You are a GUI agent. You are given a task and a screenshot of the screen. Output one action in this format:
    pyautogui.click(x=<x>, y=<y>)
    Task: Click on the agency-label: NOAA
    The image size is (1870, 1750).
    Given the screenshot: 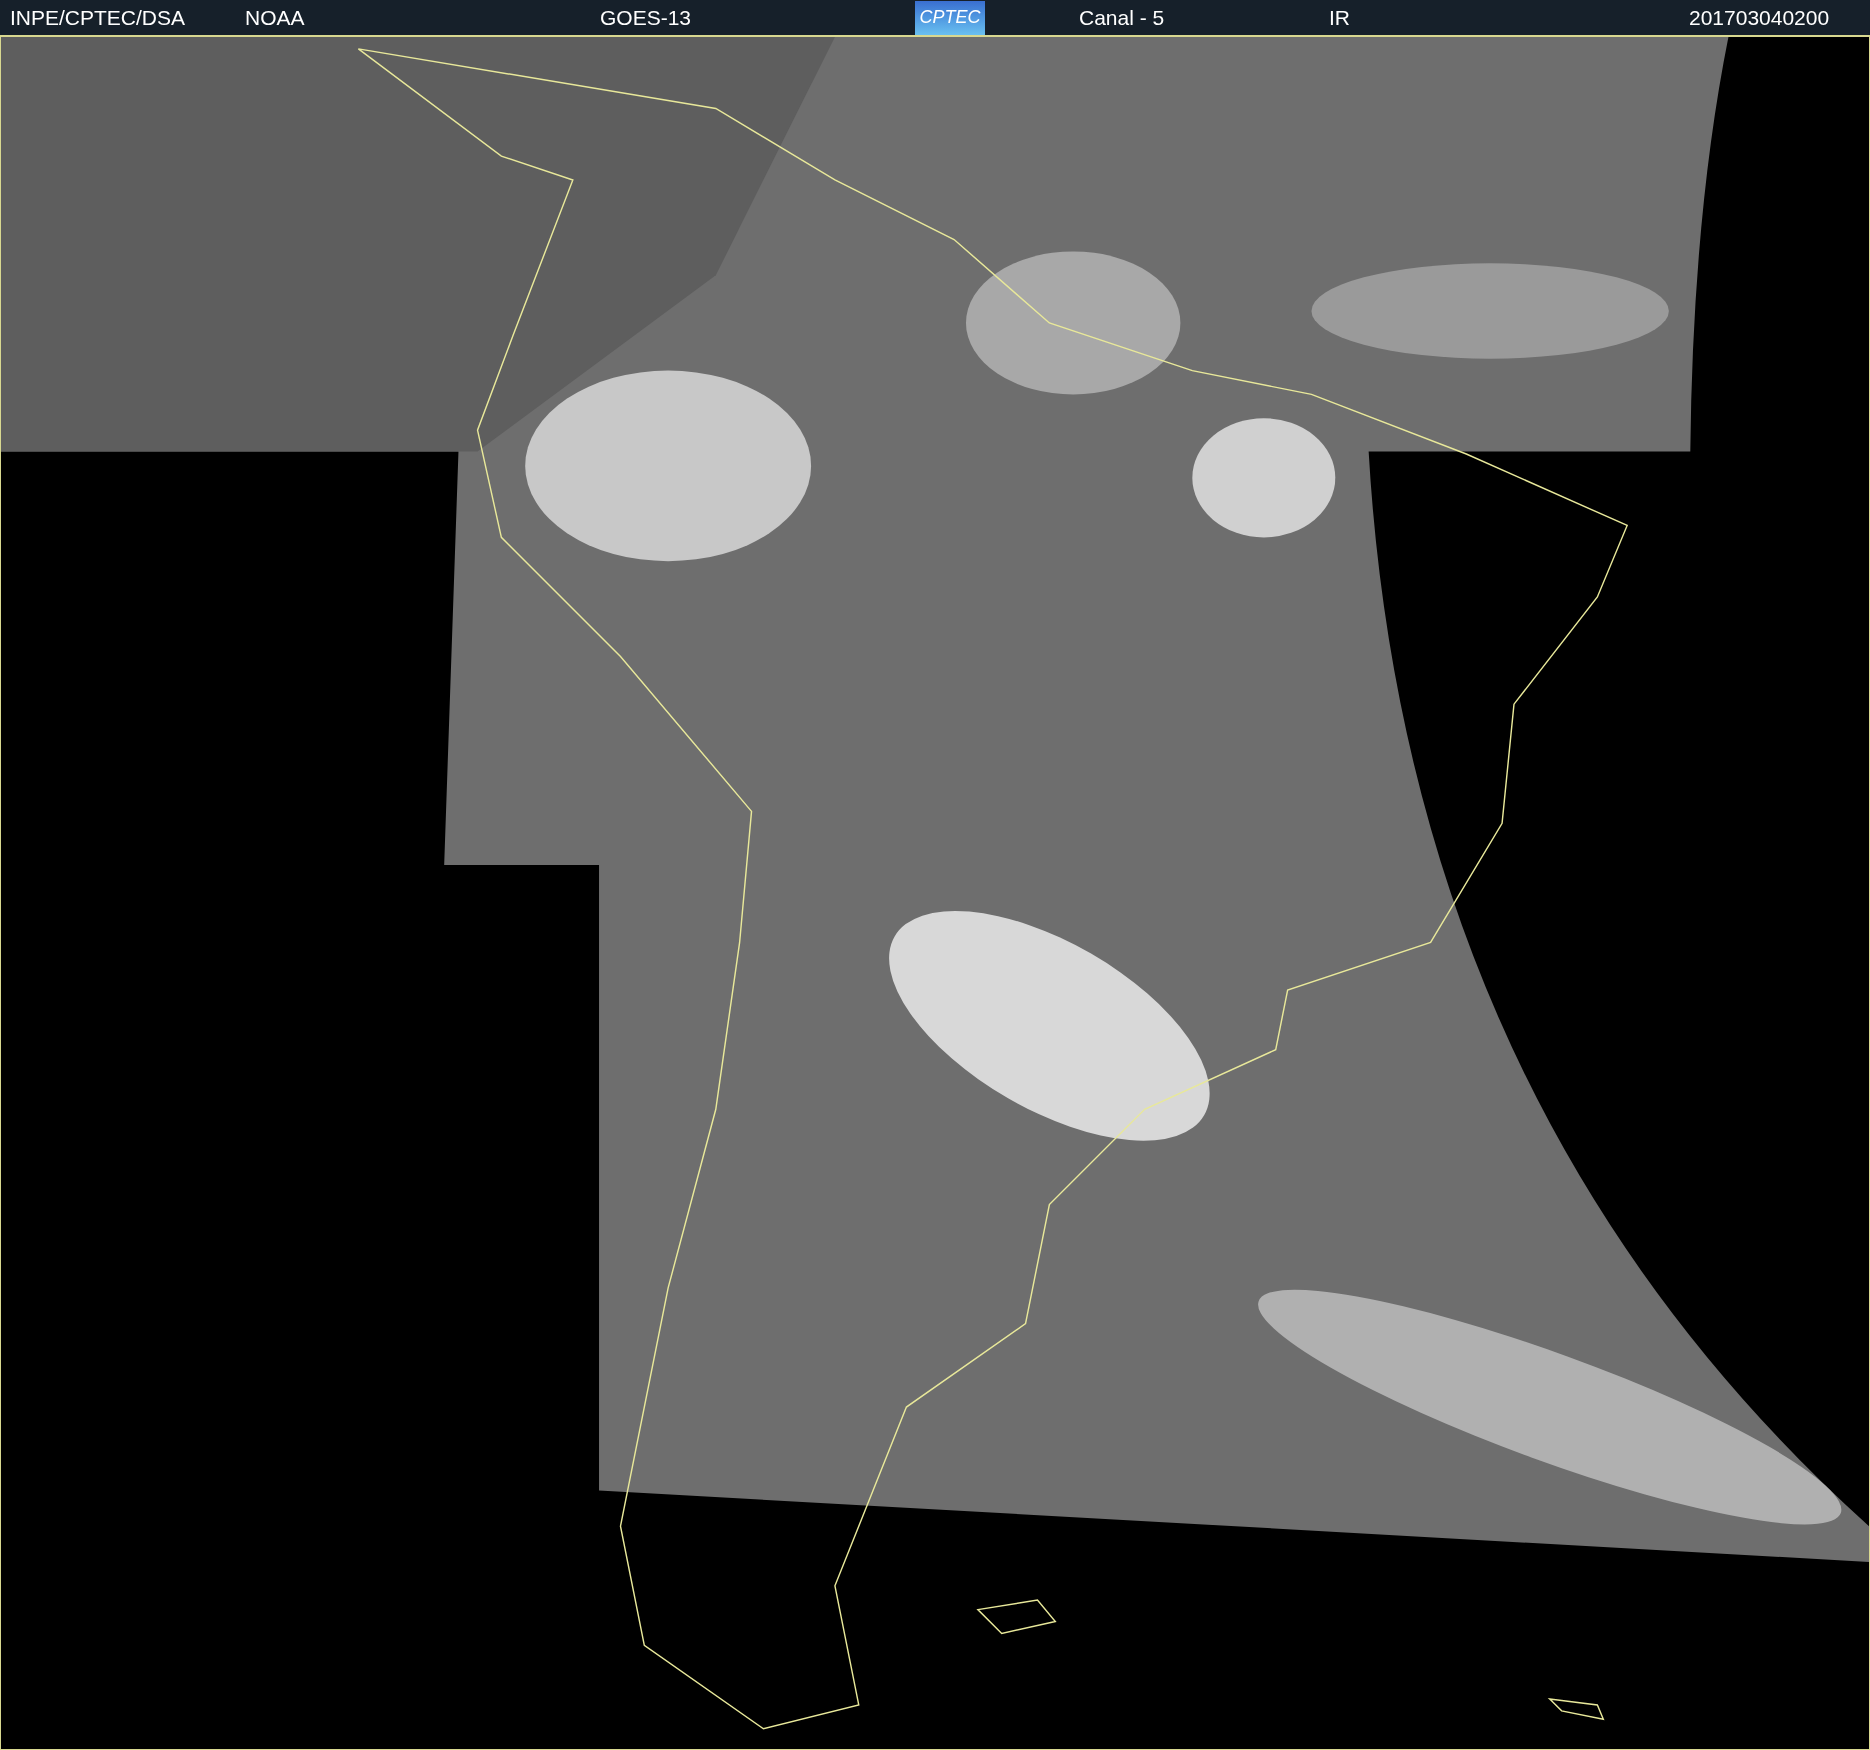 What is the action you would take?
    pyautogui.click(x=275, y=17)
    